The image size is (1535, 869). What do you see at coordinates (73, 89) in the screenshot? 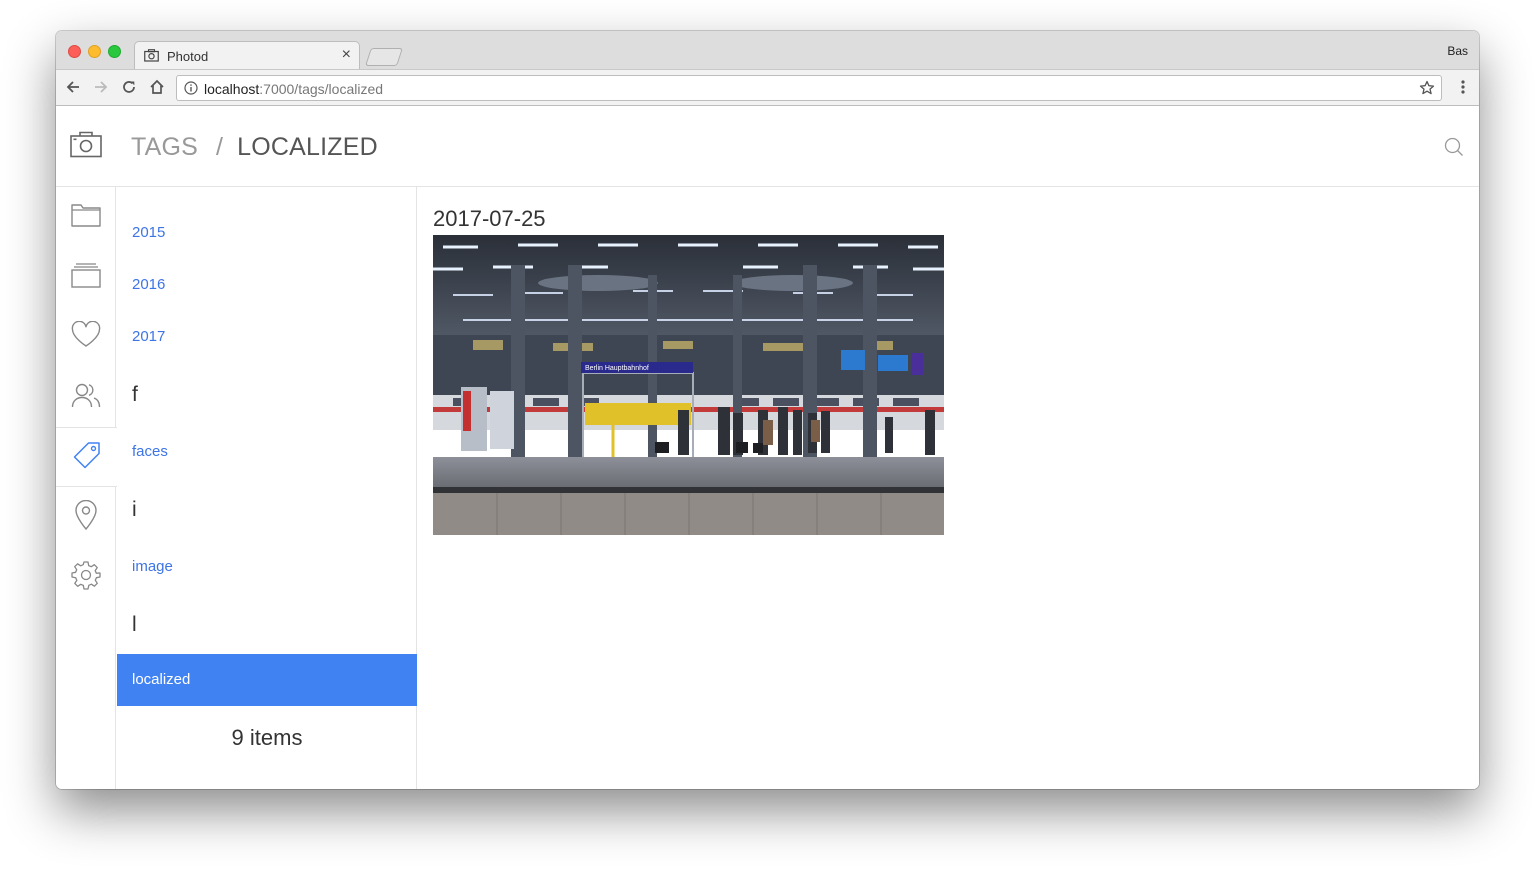
I see `back-icon` at bounding box center [73, 89].